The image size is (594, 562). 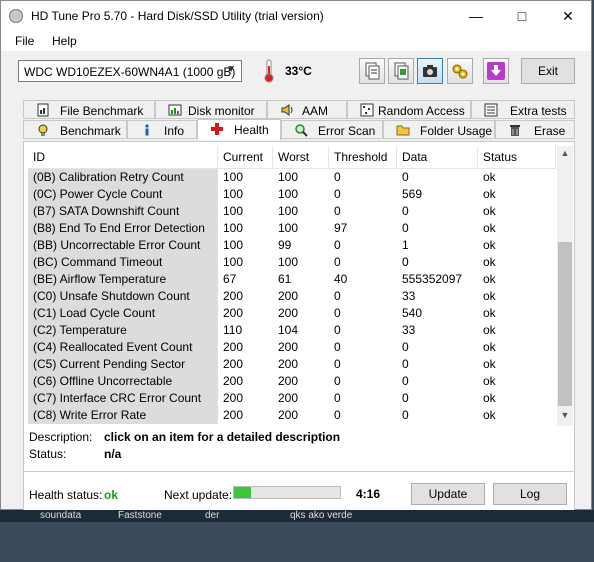 I want to click on table-row: (BC) Command Timeout 100 100 0 0 ok, so click(x=292, y=262).